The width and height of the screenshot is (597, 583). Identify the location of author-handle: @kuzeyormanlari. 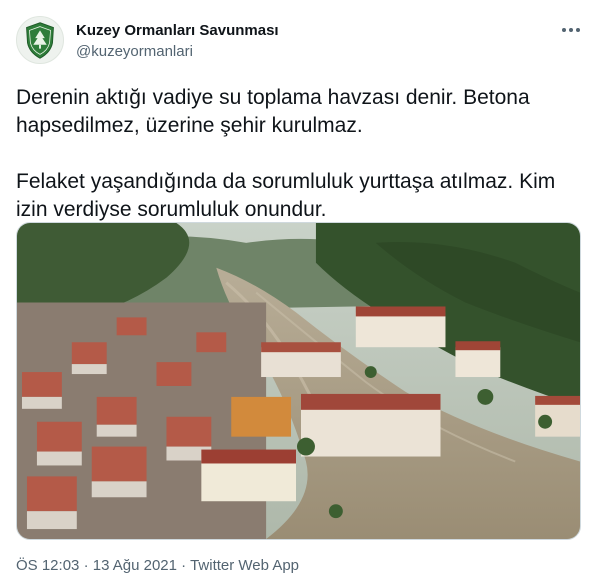
(134, 51).